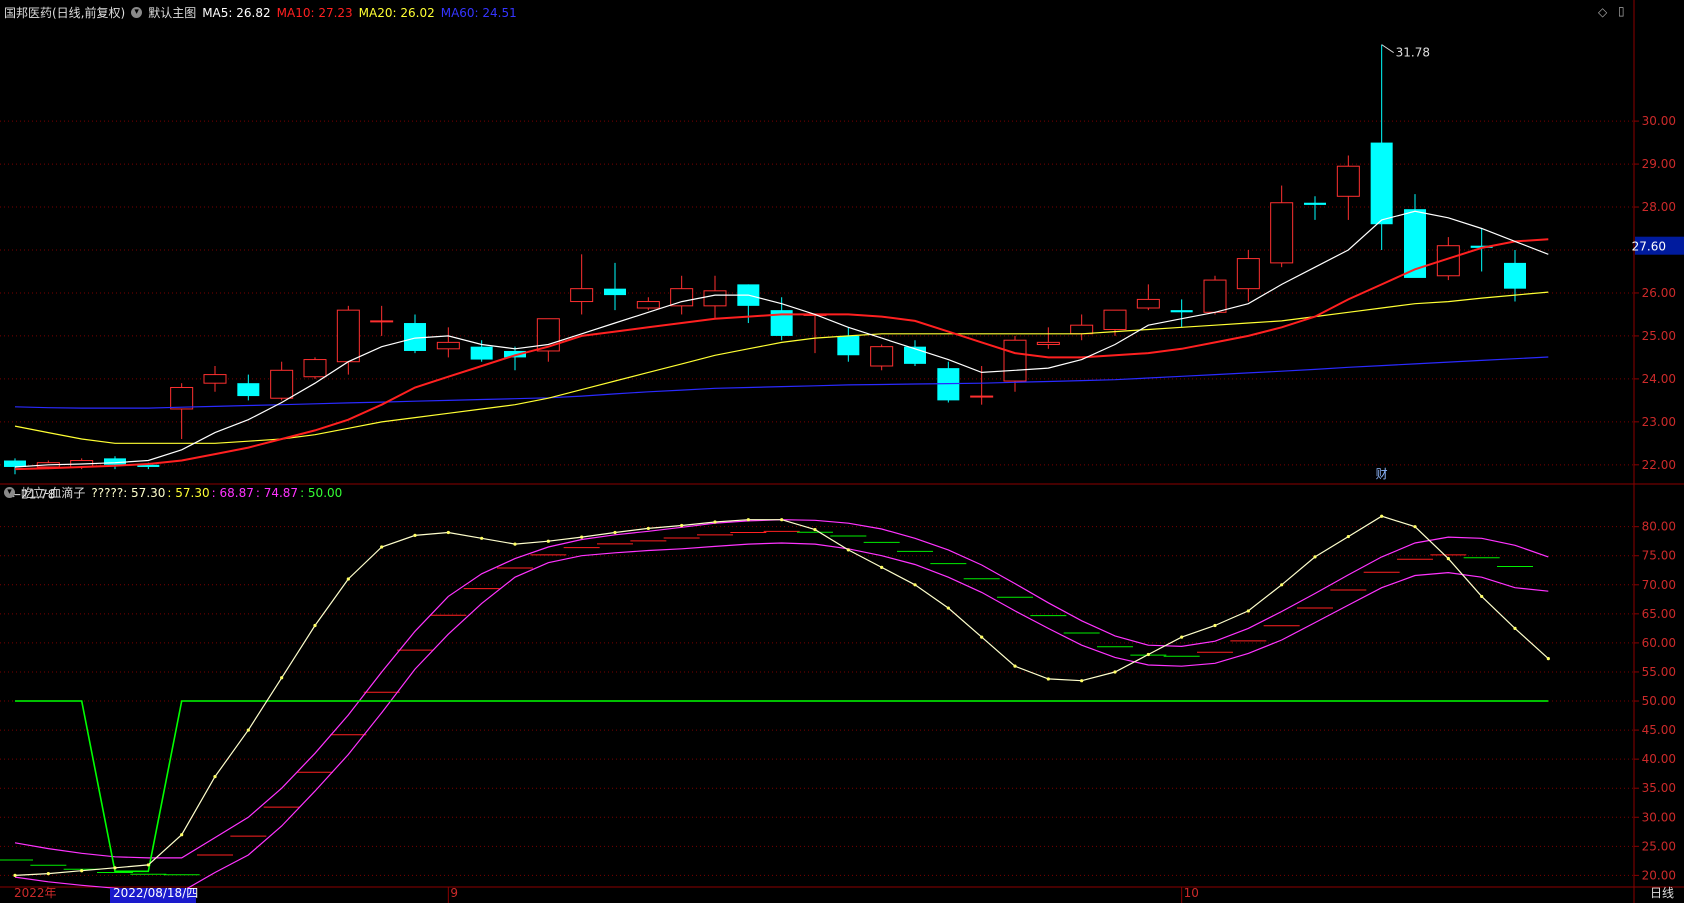 The width and height of the screenshot is (1684, 903). I want to click on chart-name: 默认主图, so click(172, 13).